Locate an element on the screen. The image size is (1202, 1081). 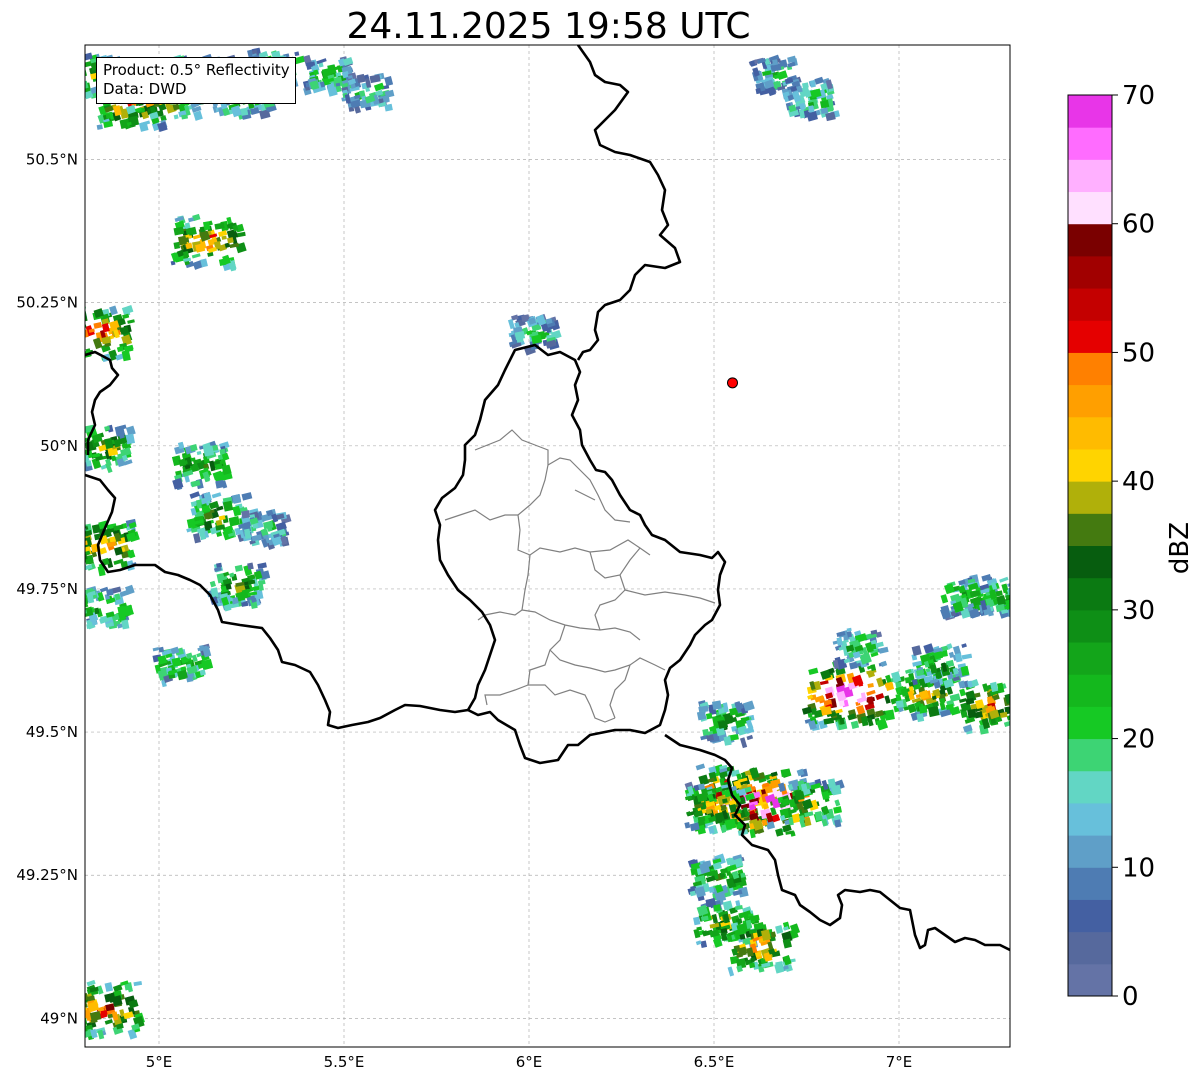
colorbar-ticks: 0 10 20 30 40 50 60 70 is located at coordinates (1133, 546).